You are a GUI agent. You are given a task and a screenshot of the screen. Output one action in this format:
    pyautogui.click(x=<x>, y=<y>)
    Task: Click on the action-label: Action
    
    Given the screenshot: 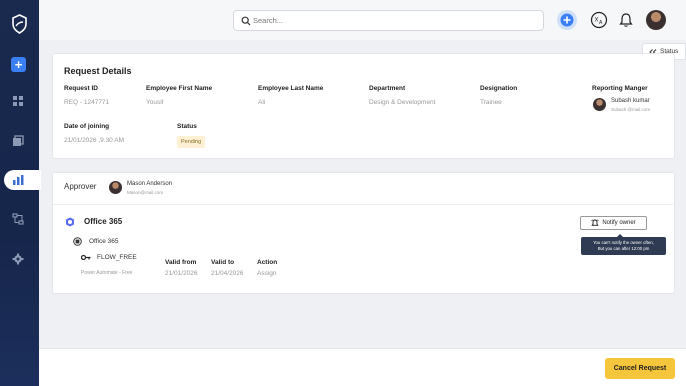 What is the action you would take?
    pyautogui.click(x=267, y=262)
    